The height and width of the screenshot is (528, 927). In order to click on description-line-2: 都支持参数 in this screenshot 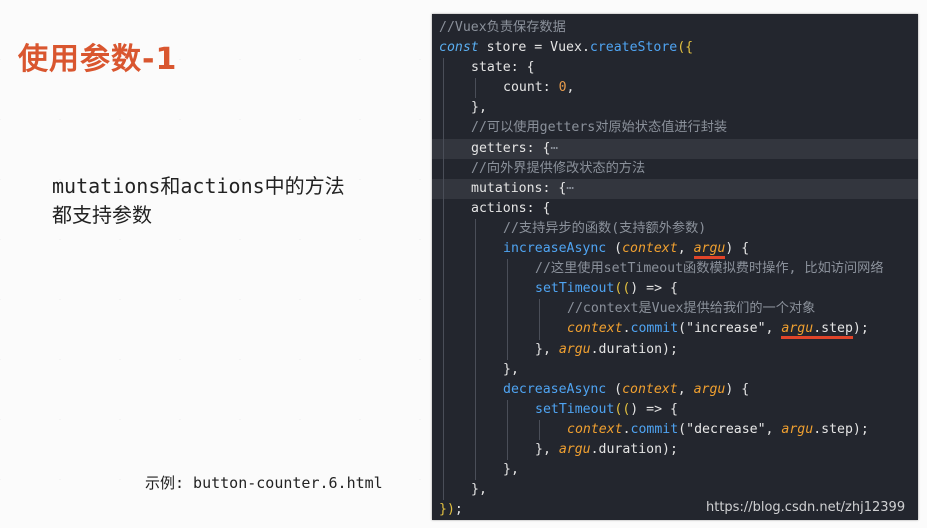, I will do `click(102, 215)`.